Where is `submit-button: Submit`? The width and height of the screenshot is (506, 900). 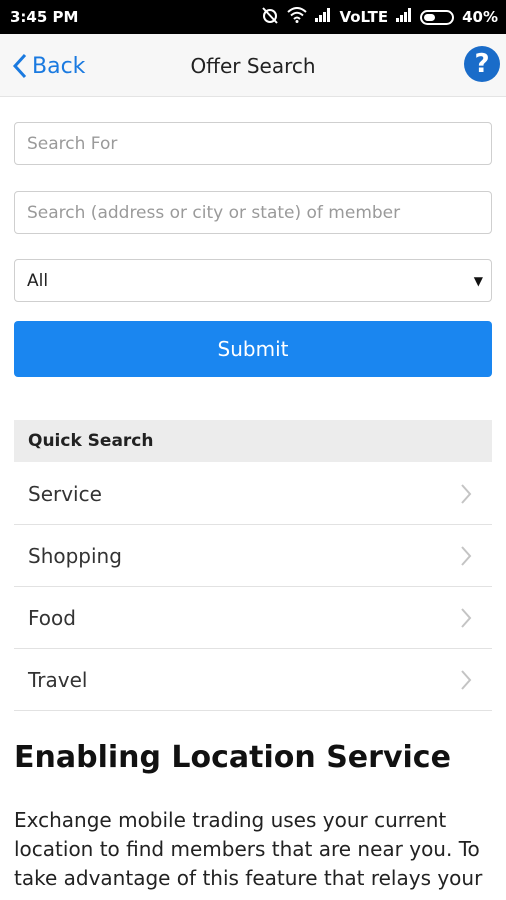 submit-button: Submit is located at coordinates (253, 349).